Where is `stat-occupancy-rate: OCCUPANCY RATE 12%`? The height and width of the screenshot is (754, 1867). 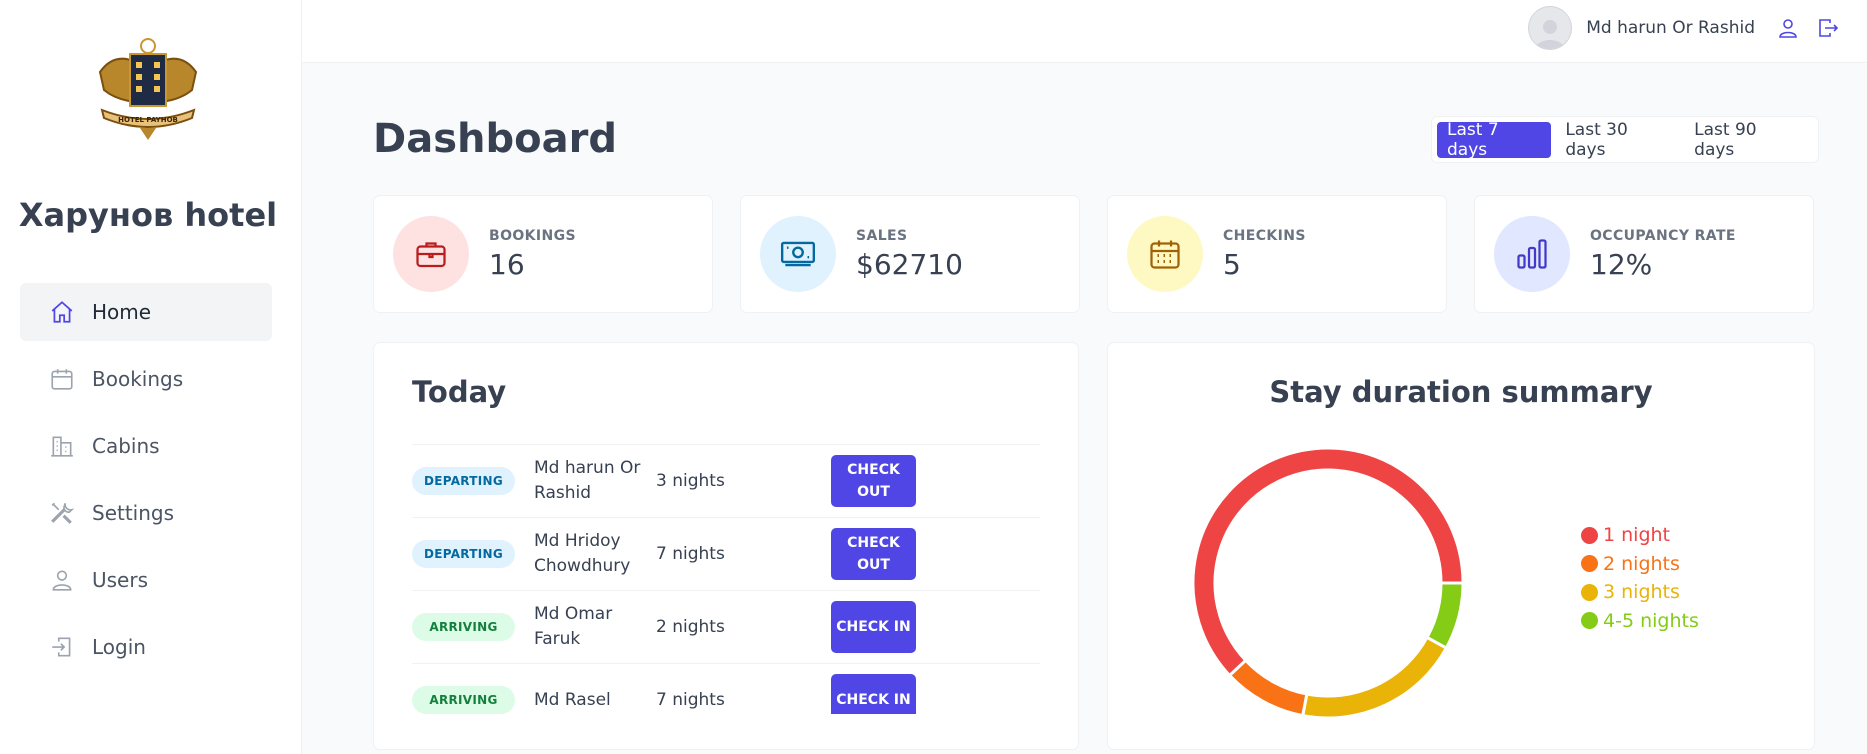 stat-occupancy-rate: OCCUPANCY RATE 12% is located at coordinates (1644, 254).